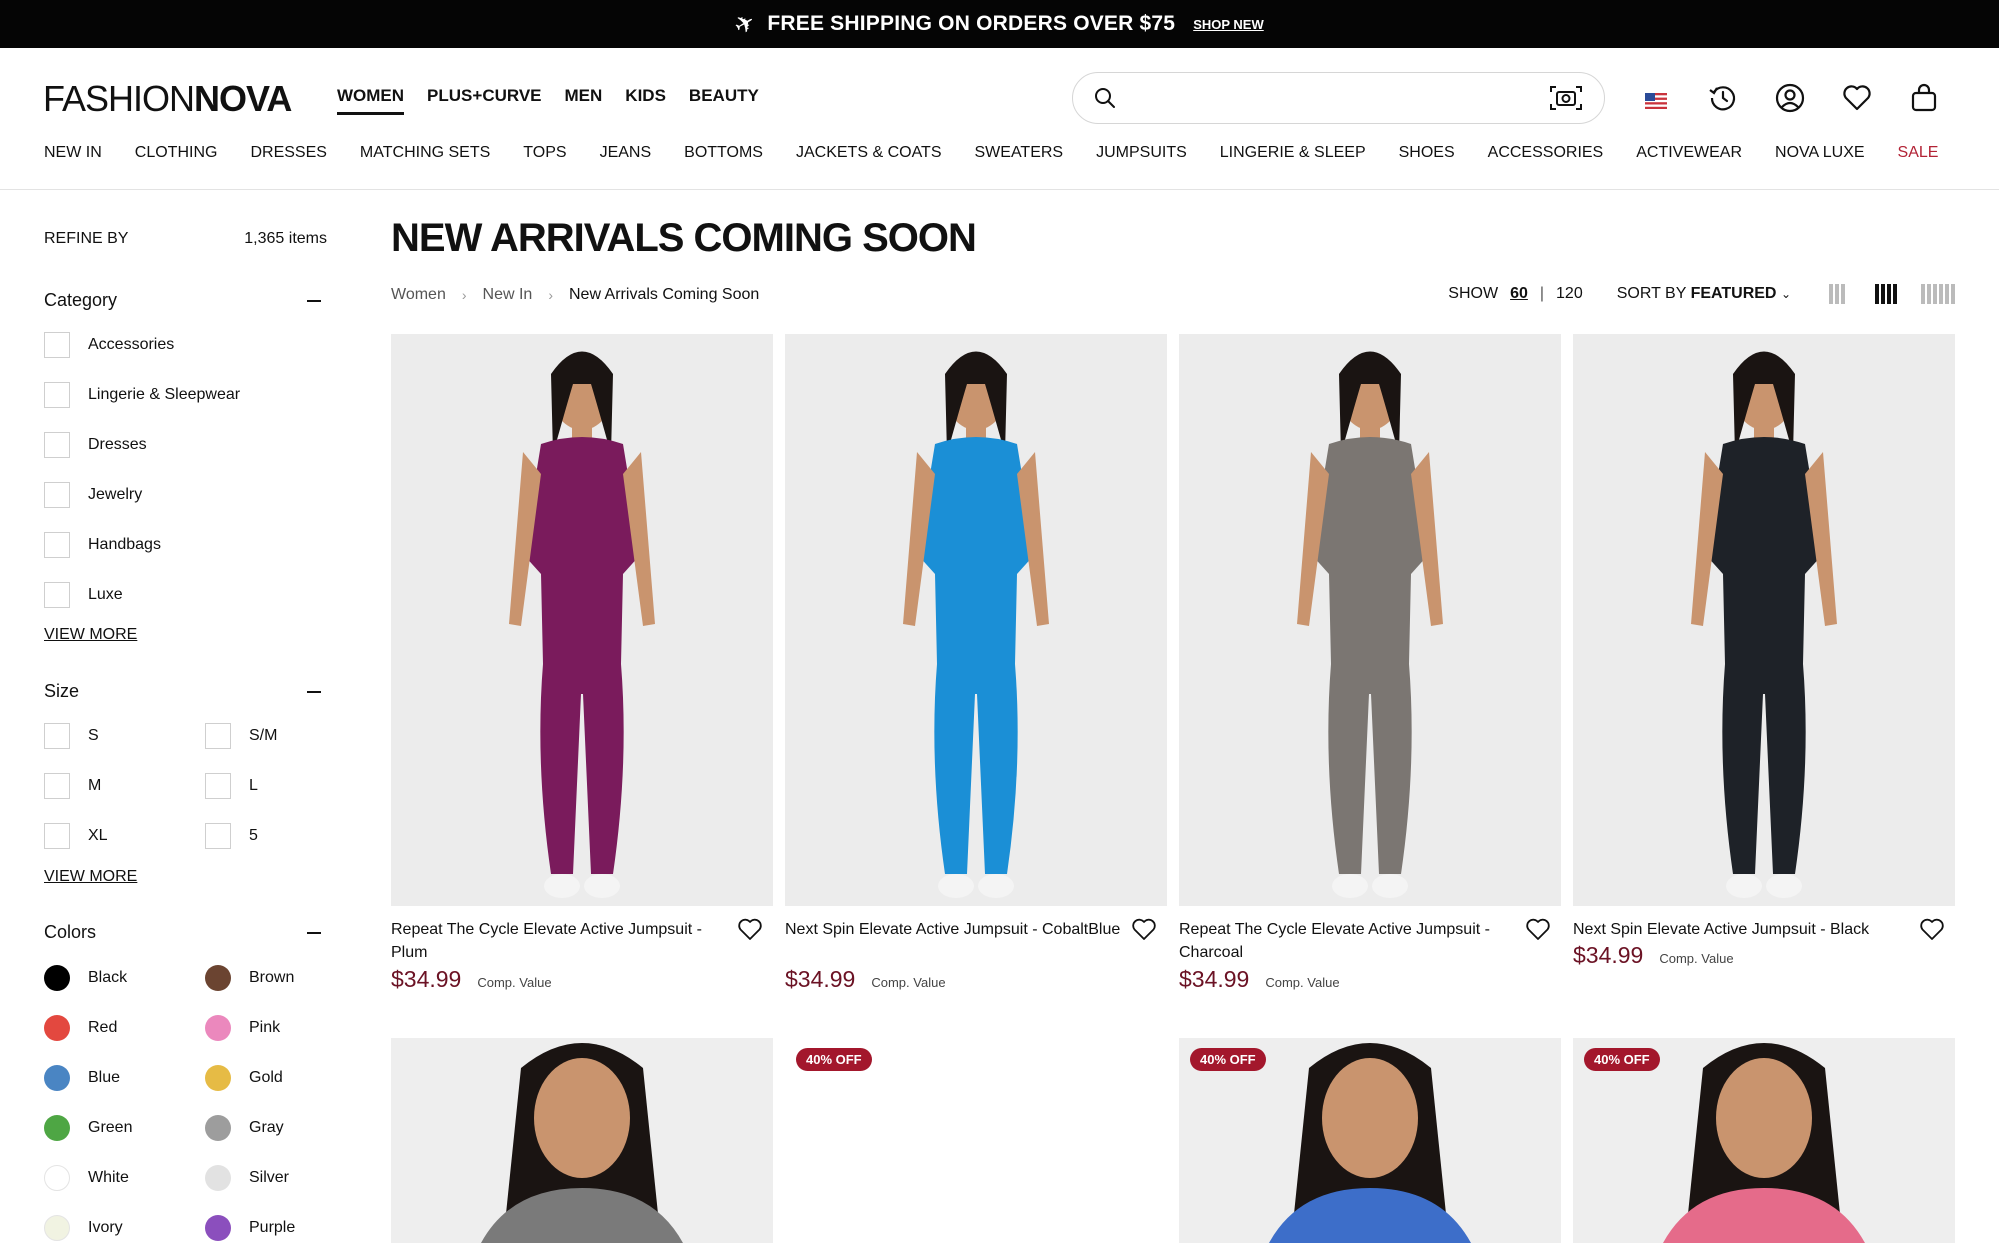 The height and width of the screenshot is (1243, 1999). I want to click on fashion-nova-logo: FASHION NOVA, so click(167, 99).